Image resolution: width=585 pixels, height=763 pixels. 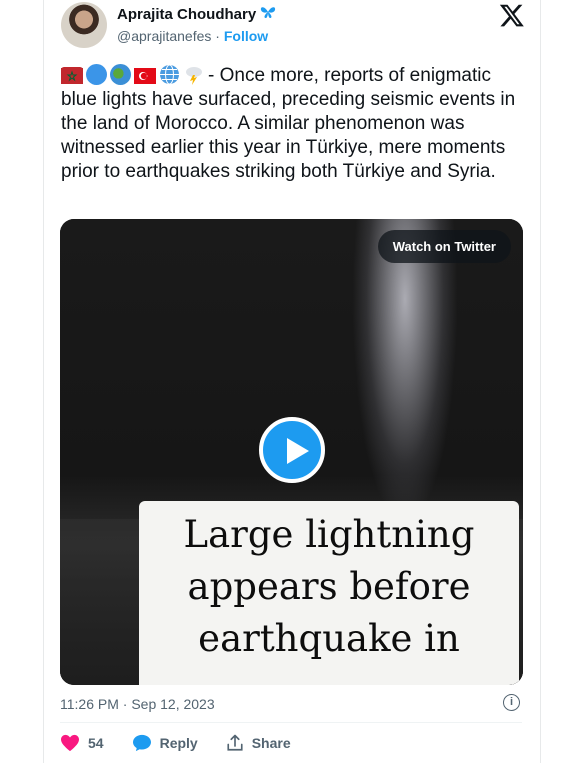 I want to click on follow-button: Follow, so click(x=246, y=36).